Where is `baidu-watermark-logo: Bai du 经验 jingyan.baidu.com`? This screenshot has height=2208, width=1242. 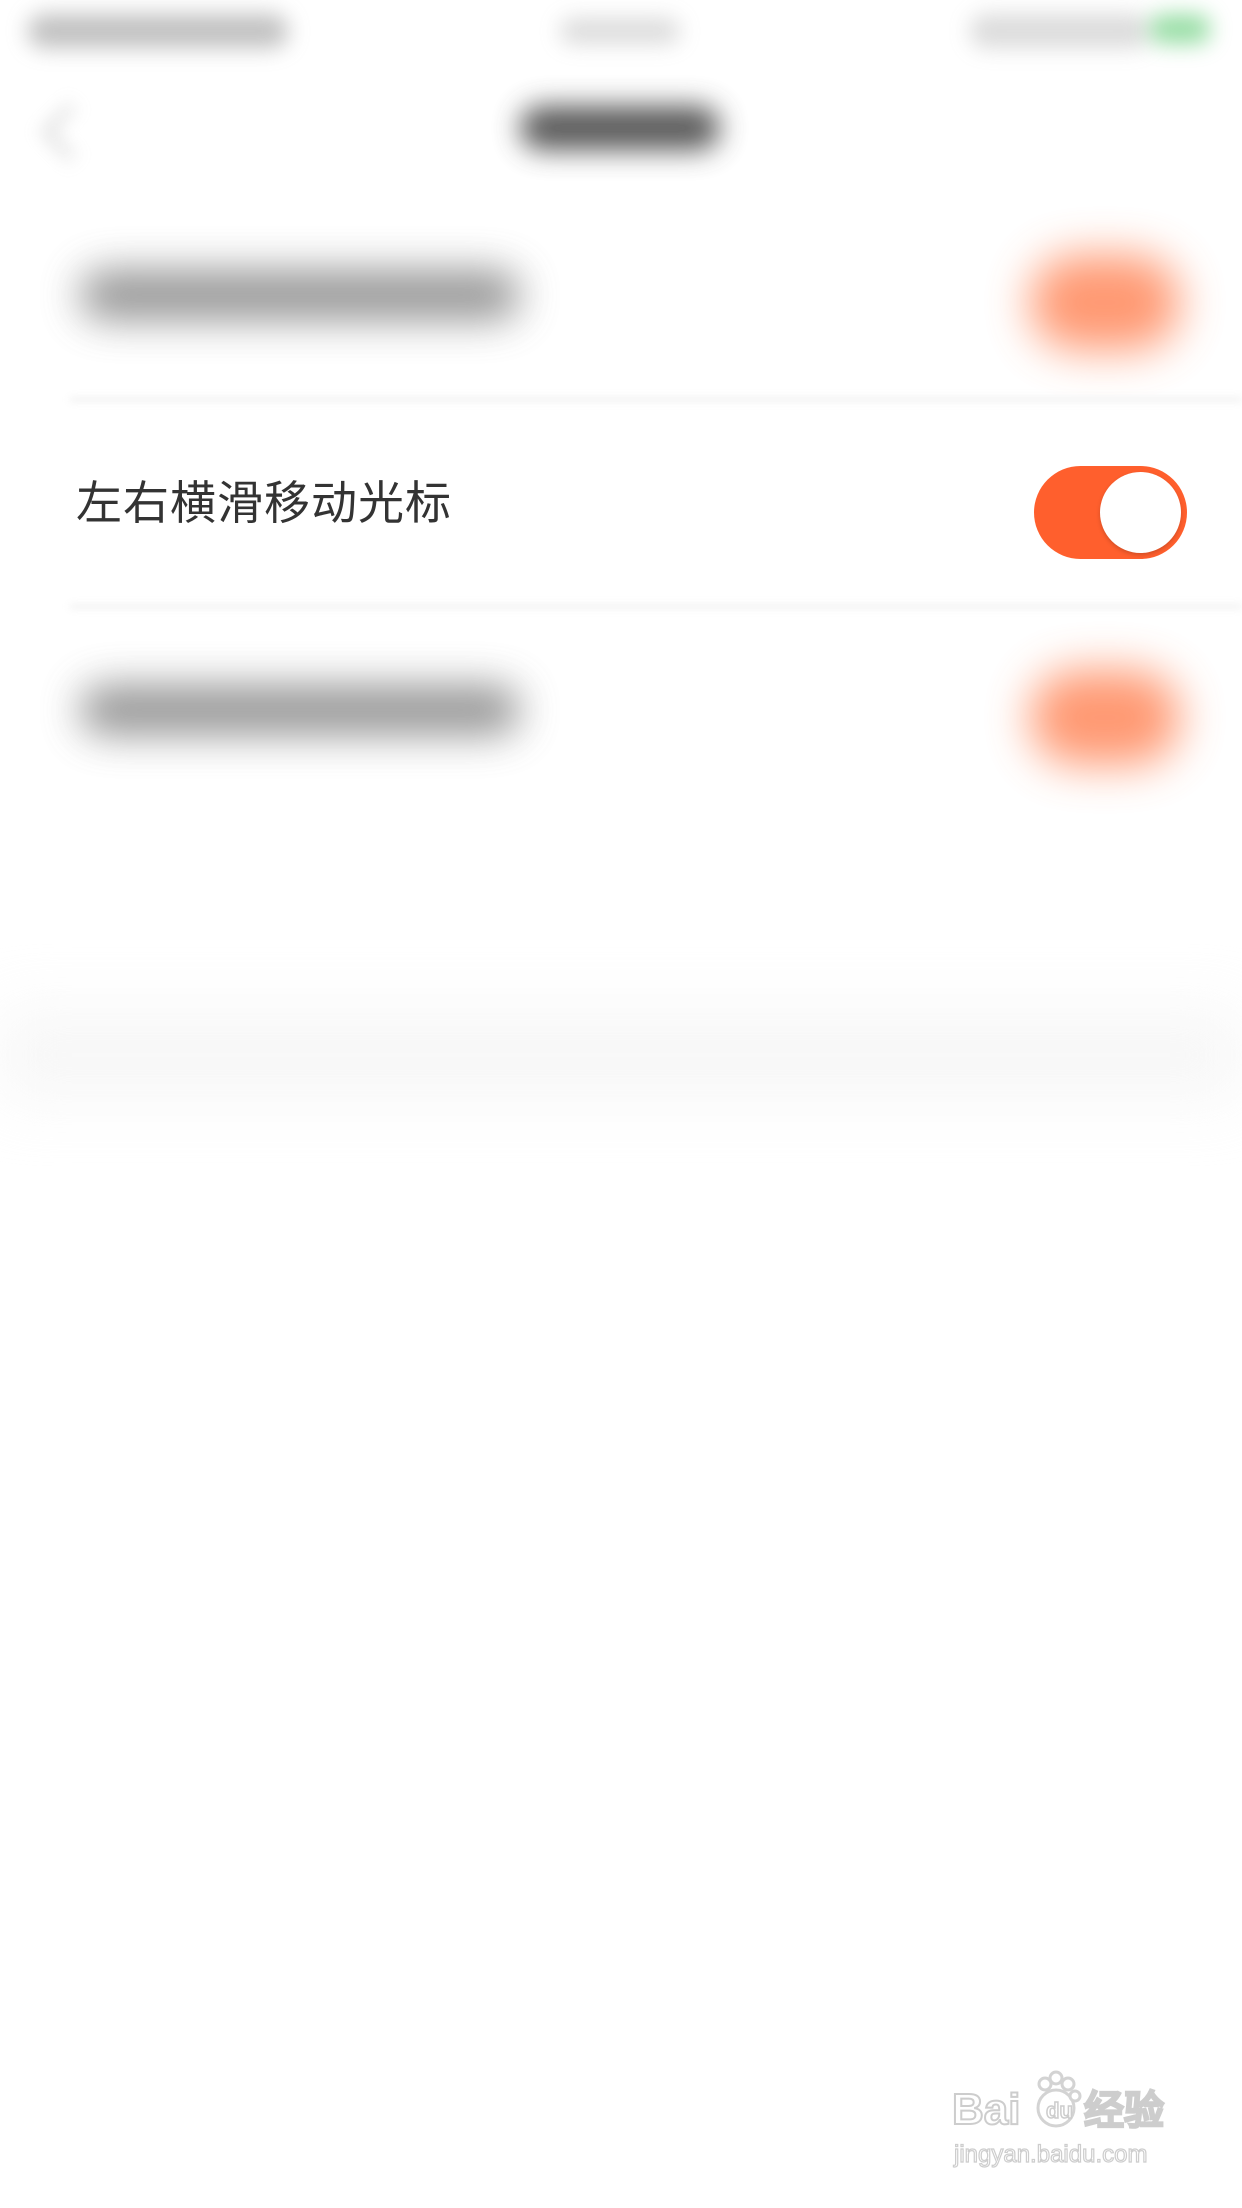 baidu-watermark-logo: Bai du 经验 jingyan.baidu.com is located at coordinates (1058, 2119).